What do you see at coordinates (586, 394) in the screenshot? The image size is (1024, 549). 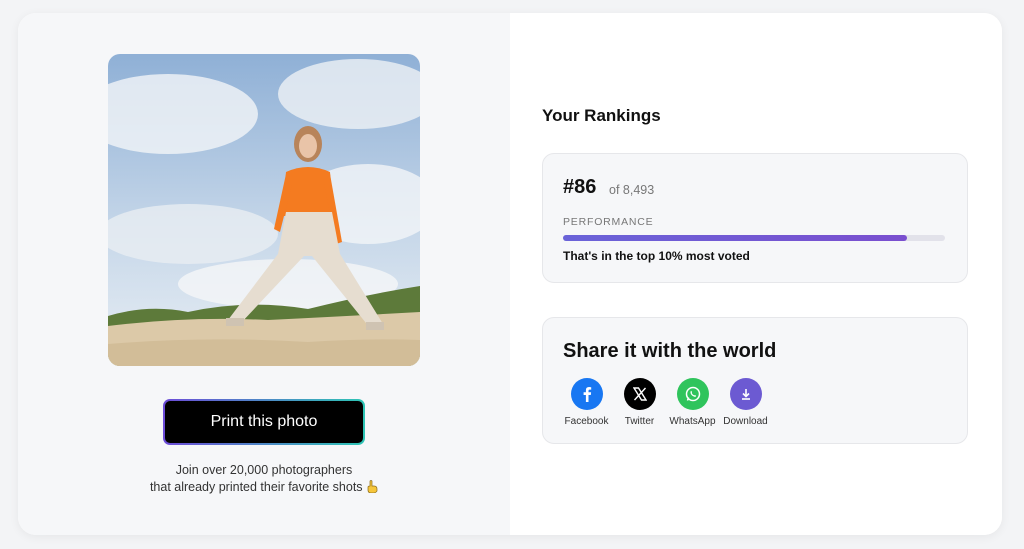 I see `facebook-icon` at bounding box center [586, 394].